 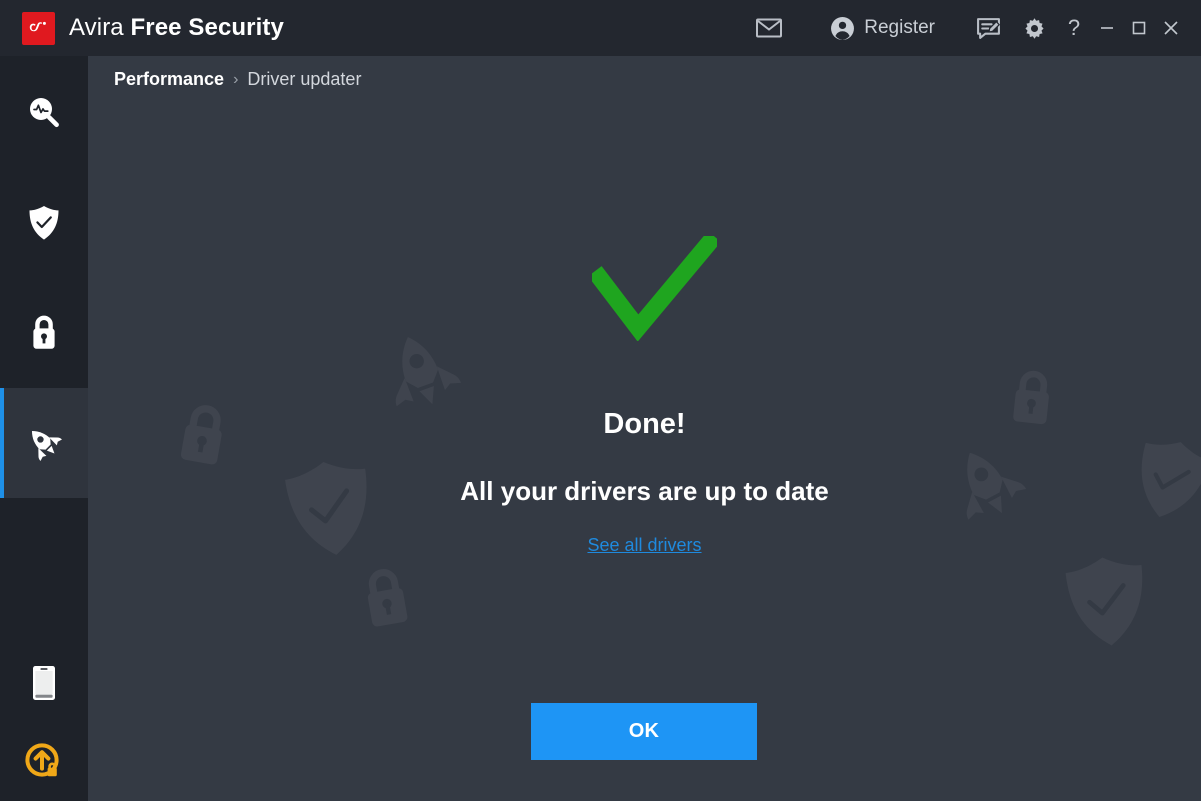 What do you see at coordinates (654, 286) in the screenshot?
I see `green-checkmark-icon` at bounding box center [654, 286].